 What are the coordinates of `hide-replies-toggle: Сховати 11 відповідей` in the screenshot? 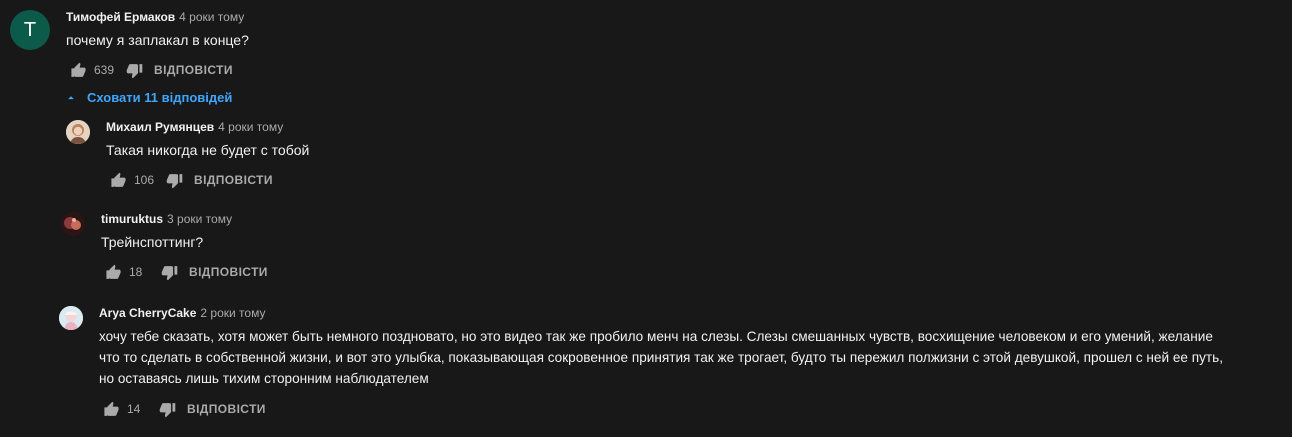 It's located at (148, 97).